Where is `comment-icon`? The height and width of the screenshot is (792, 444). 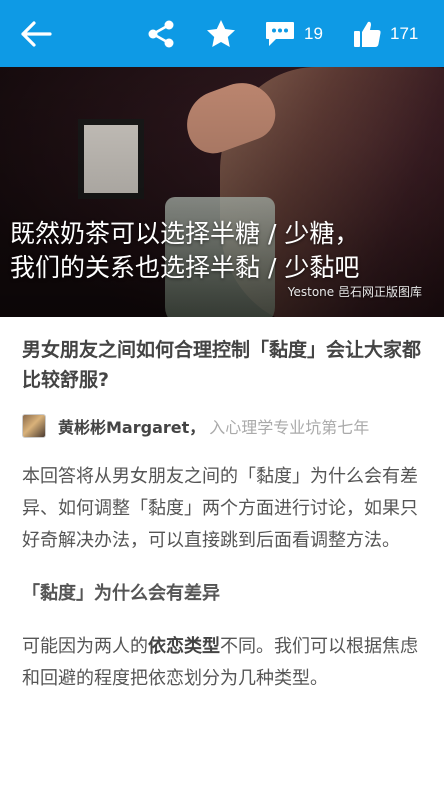
comment-icon is located at coordinates (280, 33).